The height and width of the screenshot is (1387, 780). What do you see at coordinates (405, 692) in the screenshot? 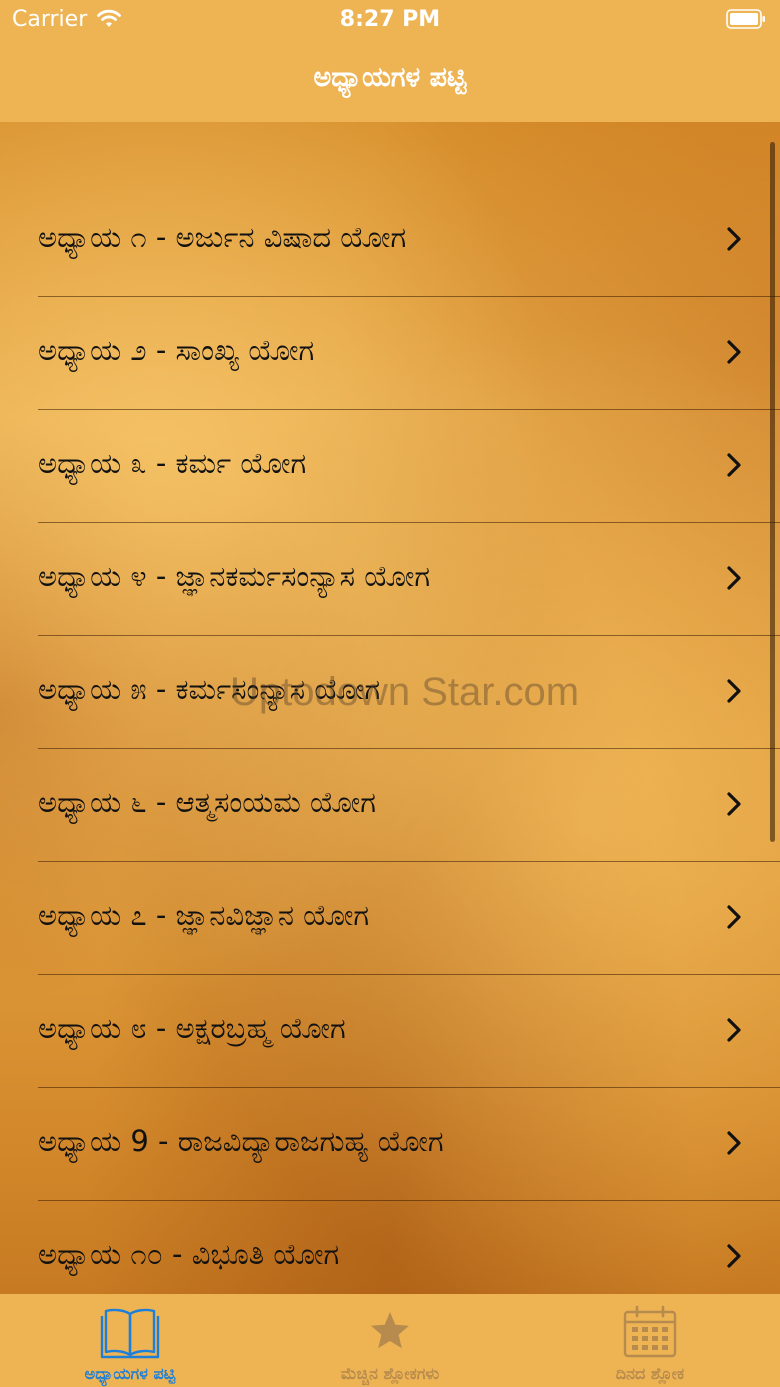
I see `watermark-text: Uptodown Star.com` at bounding box center [405, 692].